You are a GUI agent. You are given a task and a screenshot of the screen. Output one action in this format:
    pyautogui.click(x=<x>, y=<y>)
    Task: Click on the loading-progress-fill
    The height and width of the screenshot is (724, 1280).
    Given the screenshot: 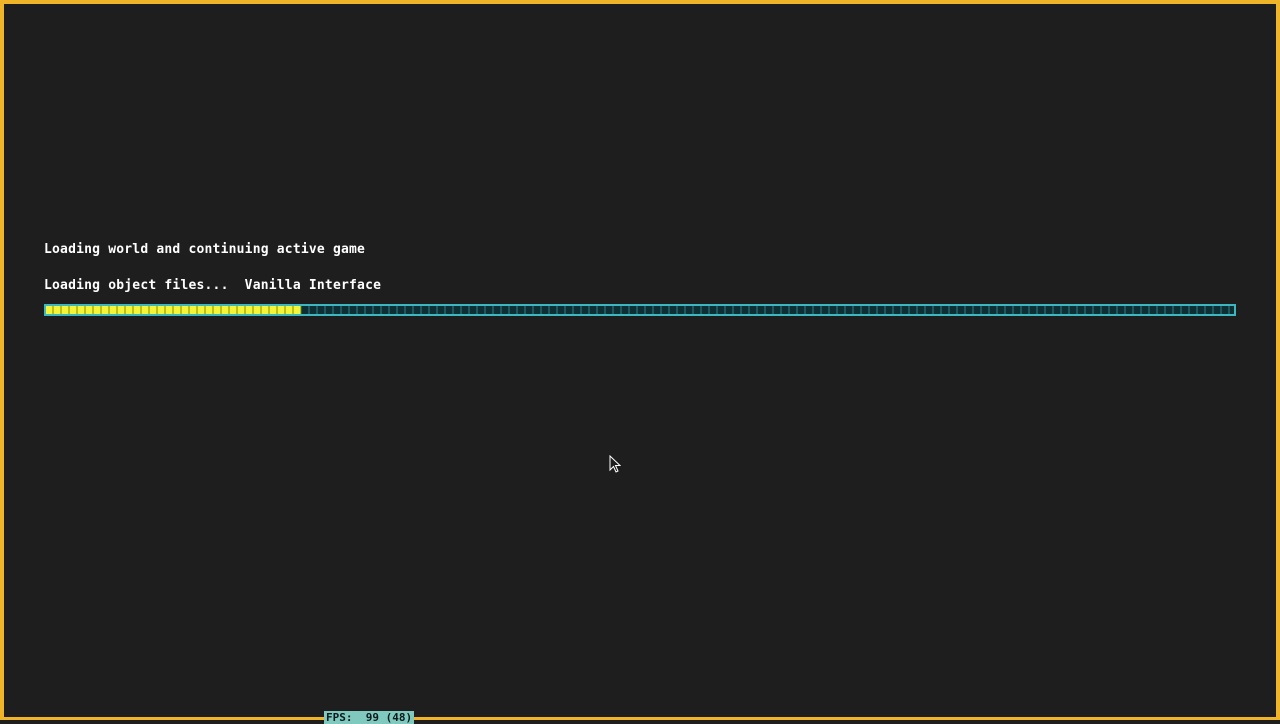 What is the action you would take?
    pyautogui.click(x=174, y=310)
    